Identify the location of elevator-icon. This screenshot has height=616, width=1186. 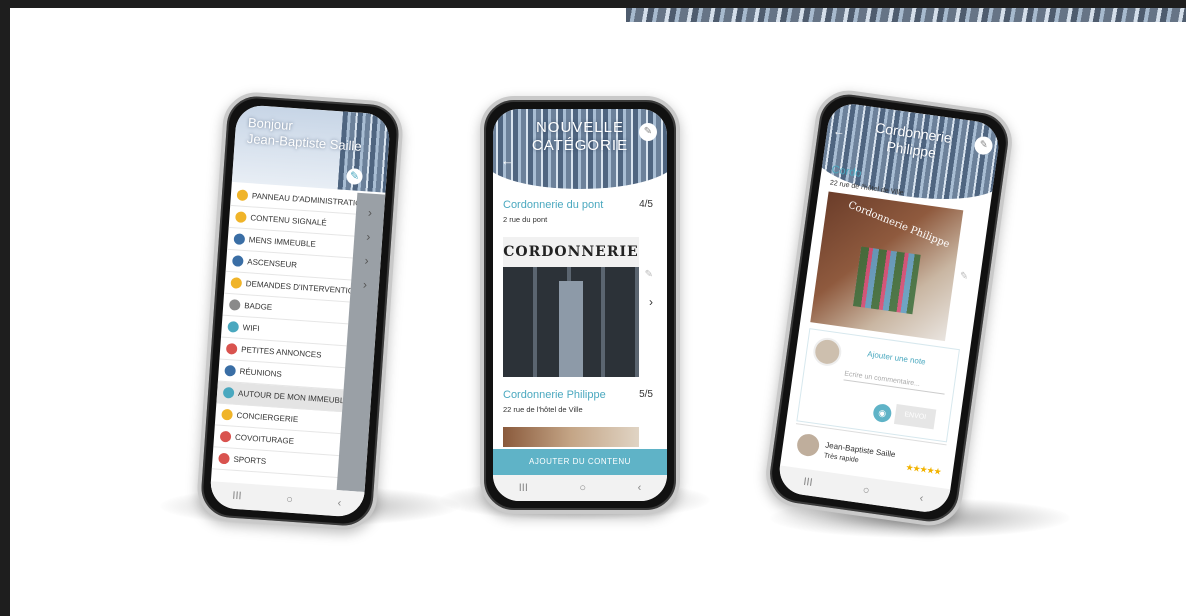
(237, 261).